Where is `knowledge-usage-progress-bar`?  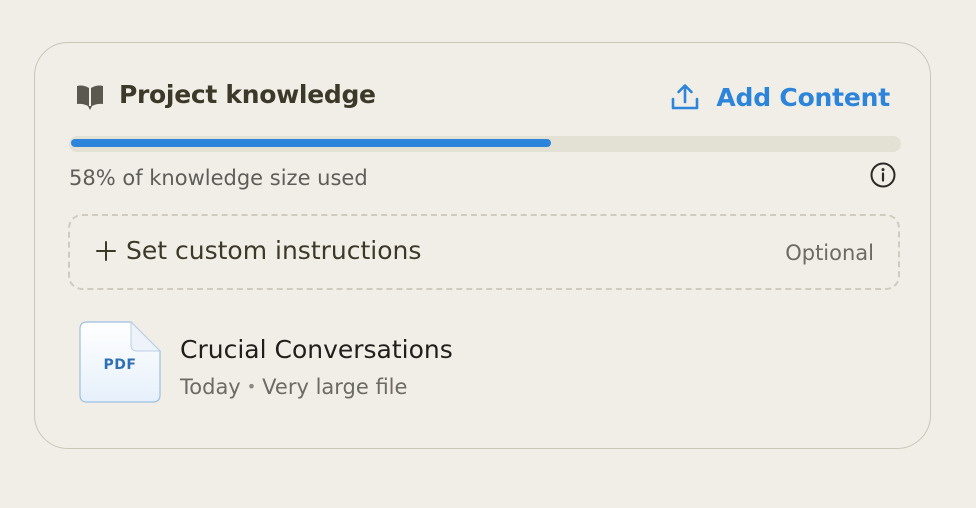 knowledge-usage-progress-bar is located at coordinates (485, 144).